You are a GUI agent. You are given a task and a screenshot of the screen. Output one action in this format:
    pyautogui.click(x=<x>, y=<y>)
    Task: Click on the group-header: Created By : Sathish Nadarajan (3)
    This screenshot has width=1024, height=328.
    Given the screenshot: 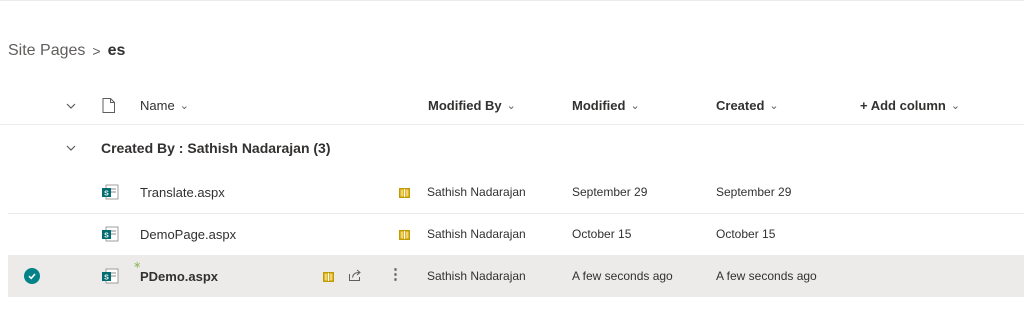 What is the action you would take?
    pyautogui.click(x=512, y=147)
    